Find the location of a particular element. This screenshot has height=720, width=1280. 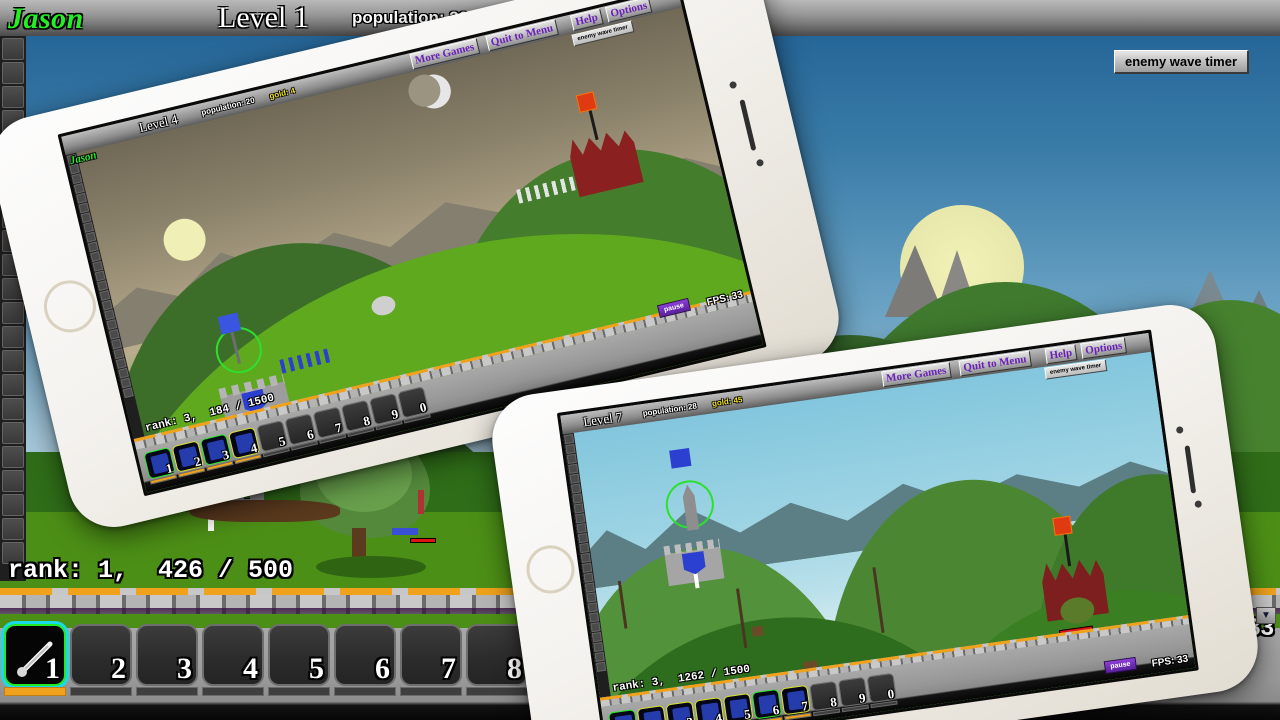

slot-number: 8 is located at coordinates (514, 668).